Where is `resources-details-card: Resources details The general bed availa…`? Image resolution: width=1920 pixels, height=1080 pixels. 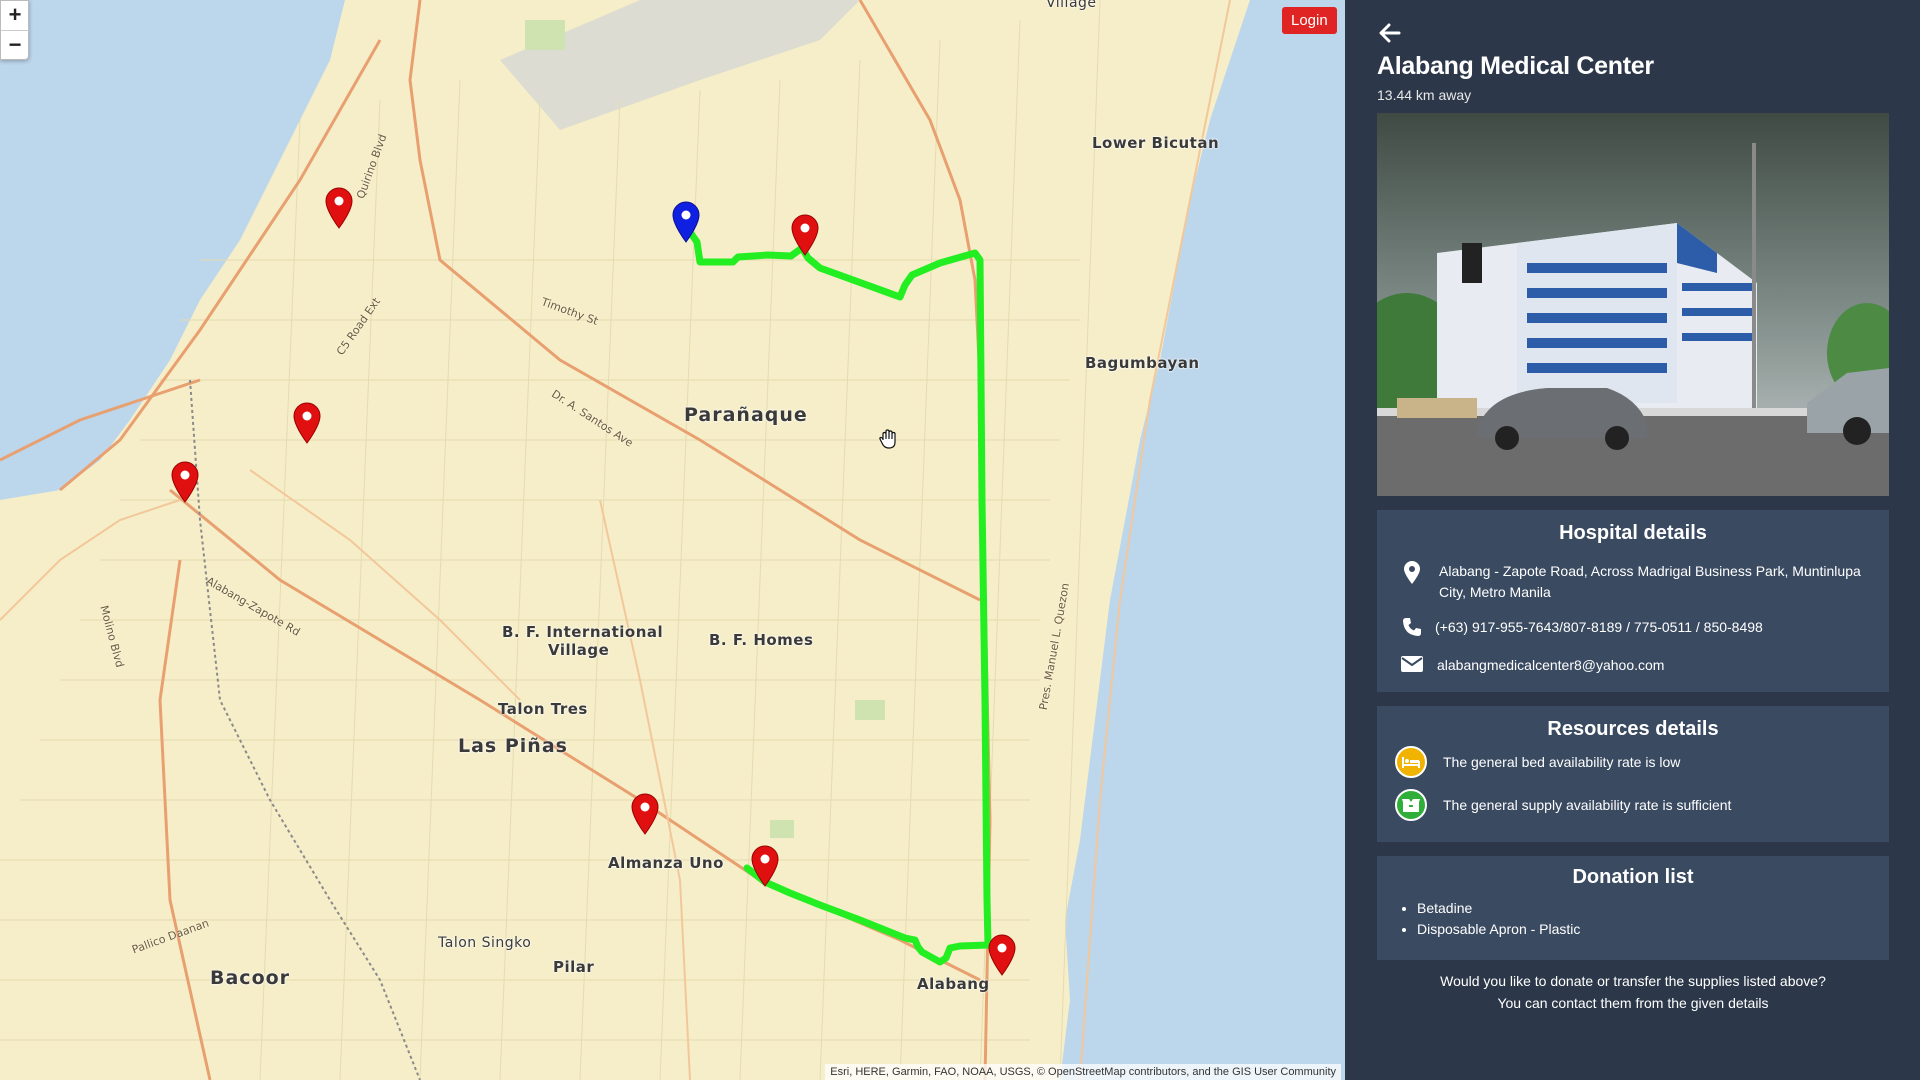
resources-details-card: Resources details The general bed availa… is located at coordinates (1633, 774).